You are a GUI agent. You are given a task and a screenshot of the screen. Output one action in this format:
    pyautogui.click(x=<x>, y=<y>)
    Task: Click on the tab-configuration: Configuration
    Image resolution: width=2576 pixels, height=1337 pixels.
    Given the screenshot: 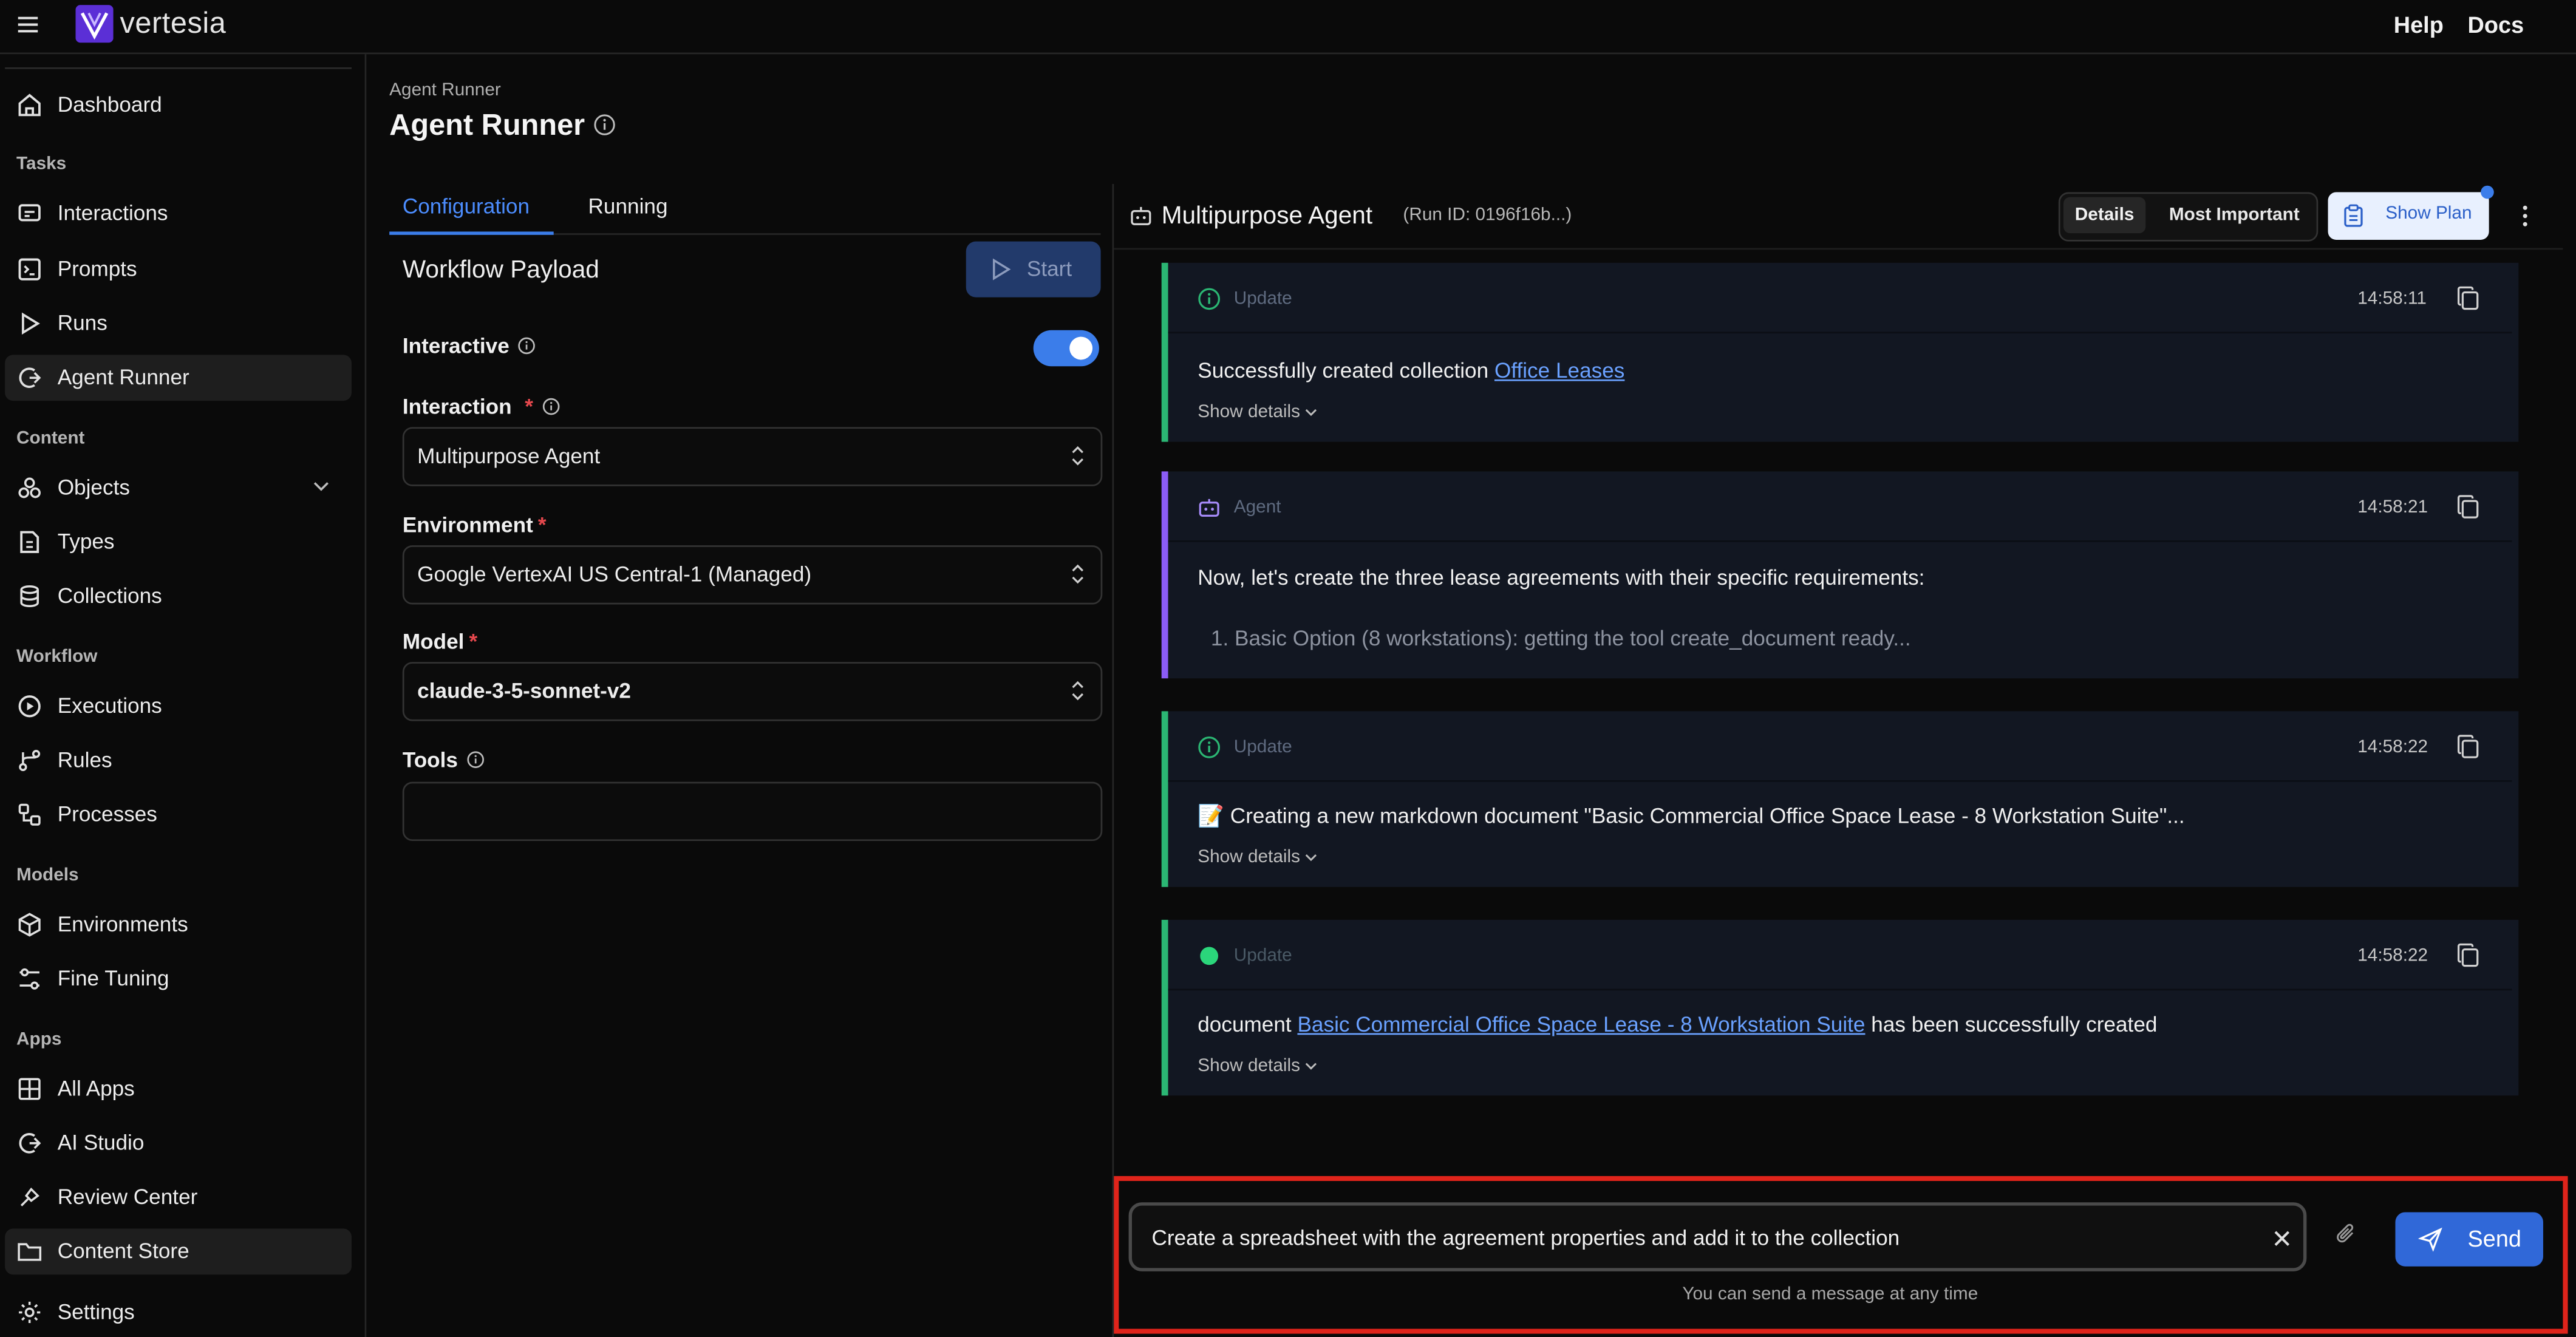 What is the action you would take?
    pyautogui.click(x=467, y=206)
    